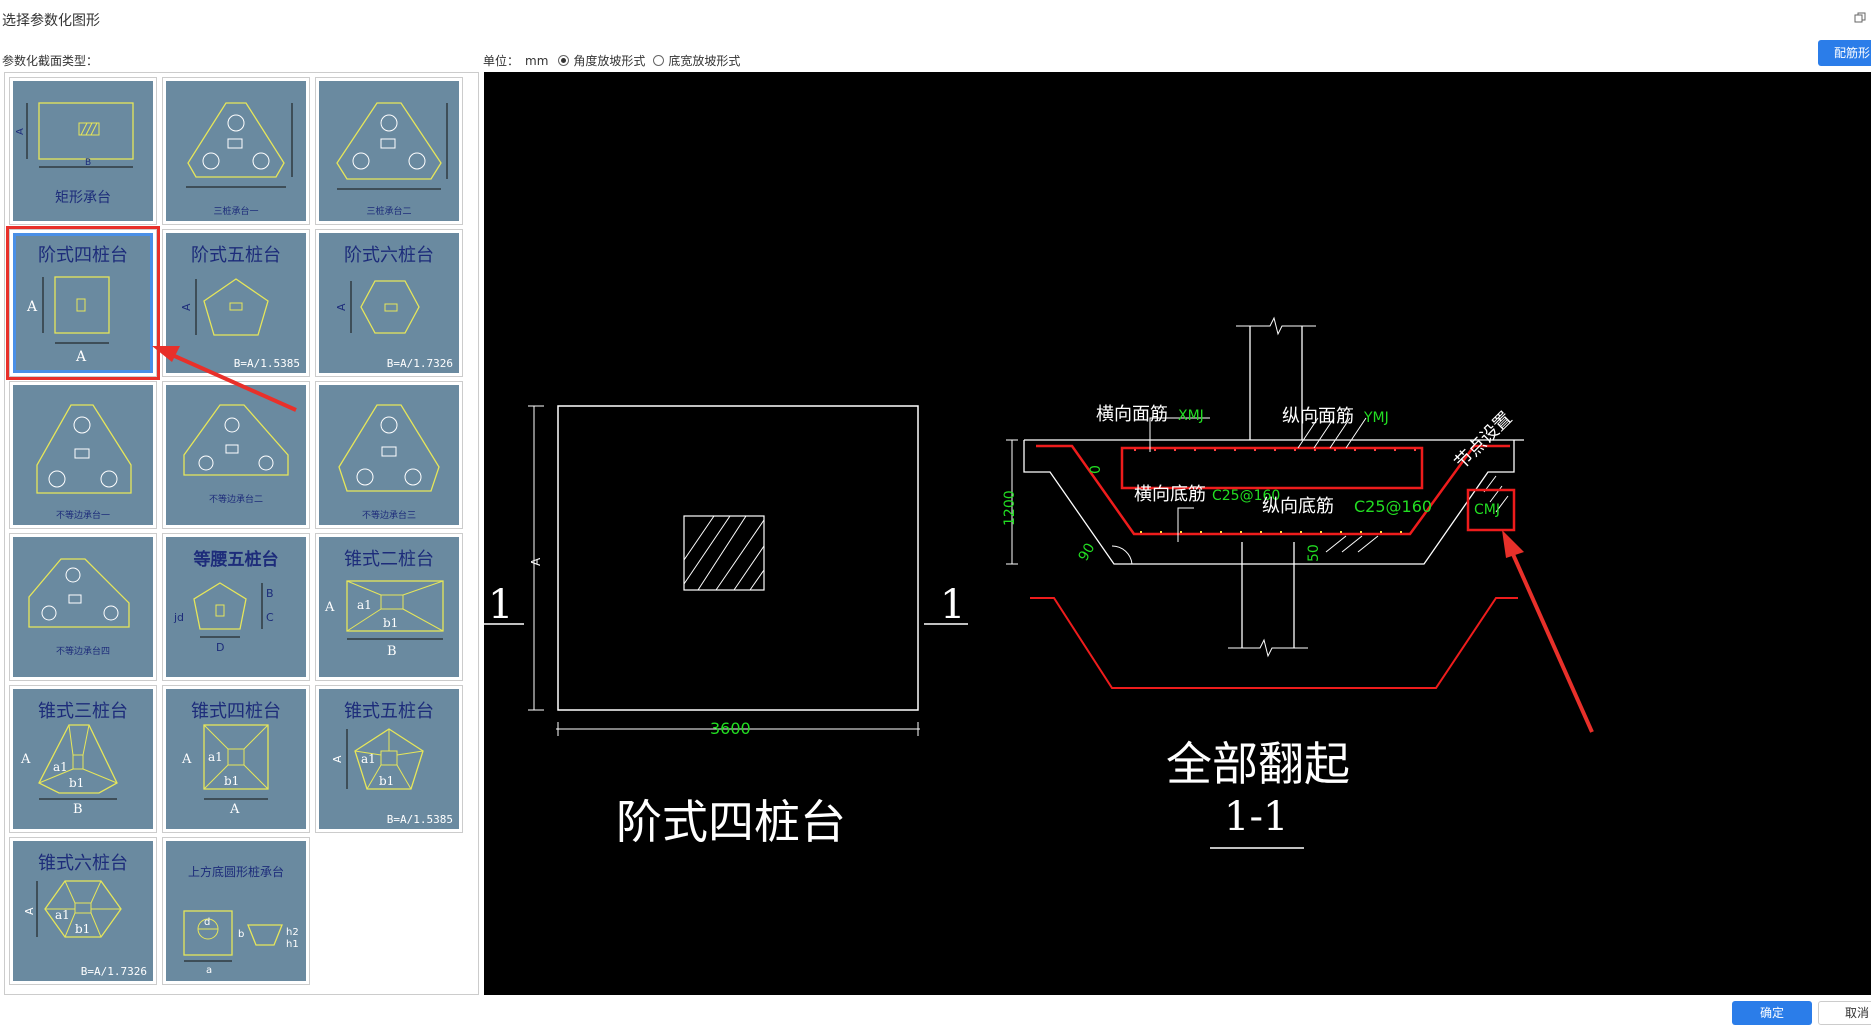 This screenshot has width=1871, height=1029. I want to click on plan-dim-width: 3600, so click(730, 728).